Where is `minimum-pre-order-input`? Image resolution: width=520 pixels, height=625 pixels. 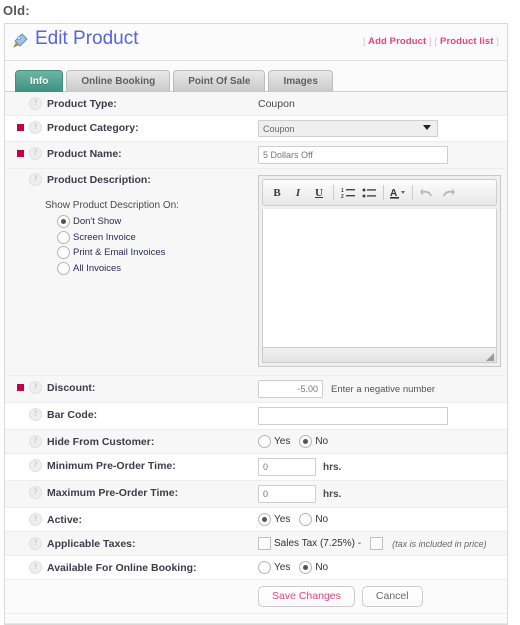
minimum-pre-order-input is located at coordinates (287, 467).